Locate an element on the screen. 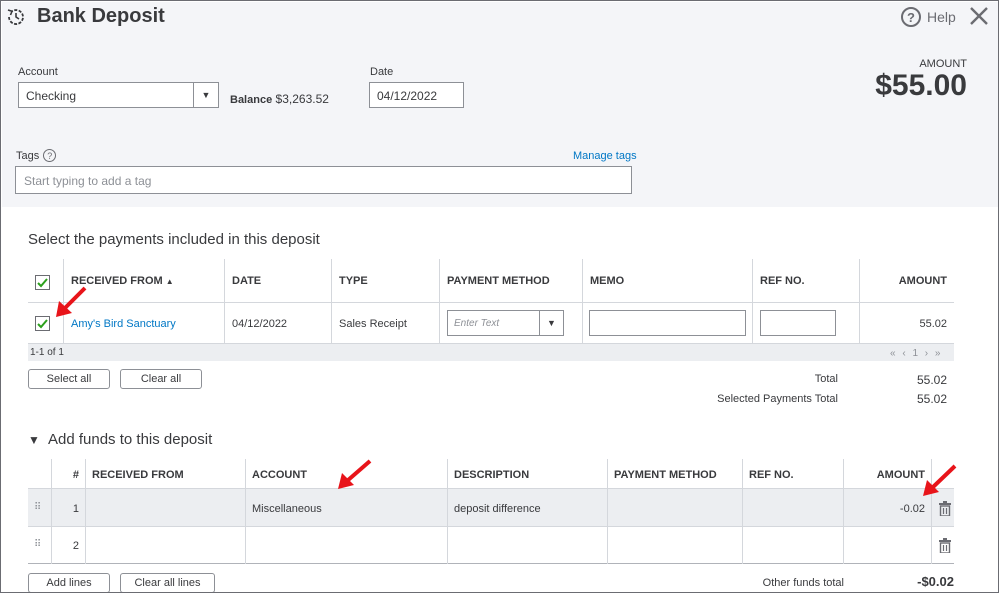 The image size is (999, 593). clear-all-button: Clear all is located at coordinates (161, 379).